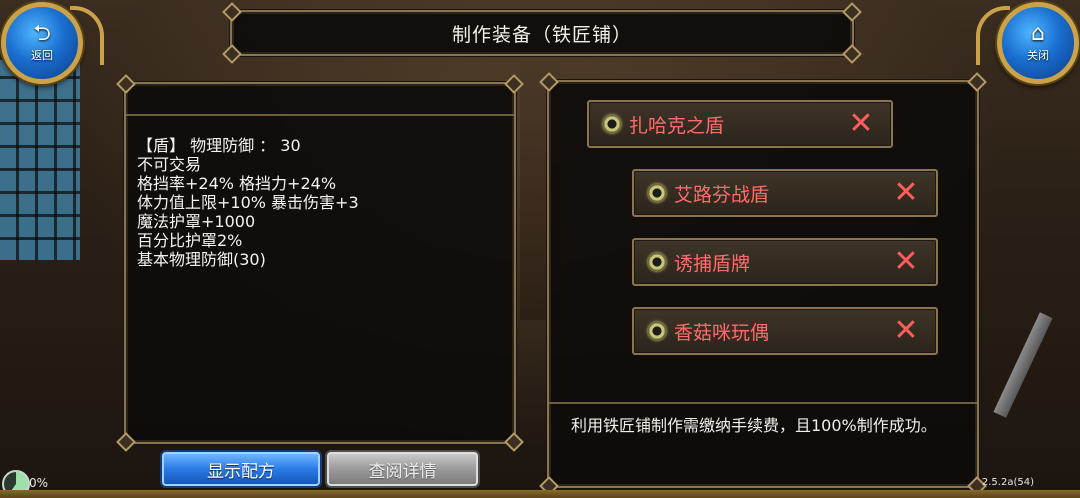 The height and width of the screenshot is (498, 1080). Describe the element at coordinates (540, 494) in the screenshot. I see `bottom-border` at that location.